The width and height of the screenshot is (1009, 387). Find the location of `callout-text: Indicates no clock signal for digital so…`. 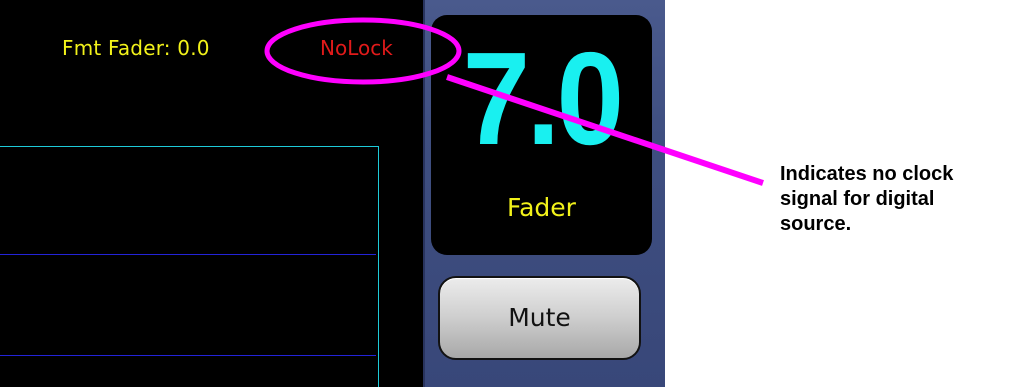

callout-text: Indicates no clock signal for digital so… is located at coordinates (867, 199).